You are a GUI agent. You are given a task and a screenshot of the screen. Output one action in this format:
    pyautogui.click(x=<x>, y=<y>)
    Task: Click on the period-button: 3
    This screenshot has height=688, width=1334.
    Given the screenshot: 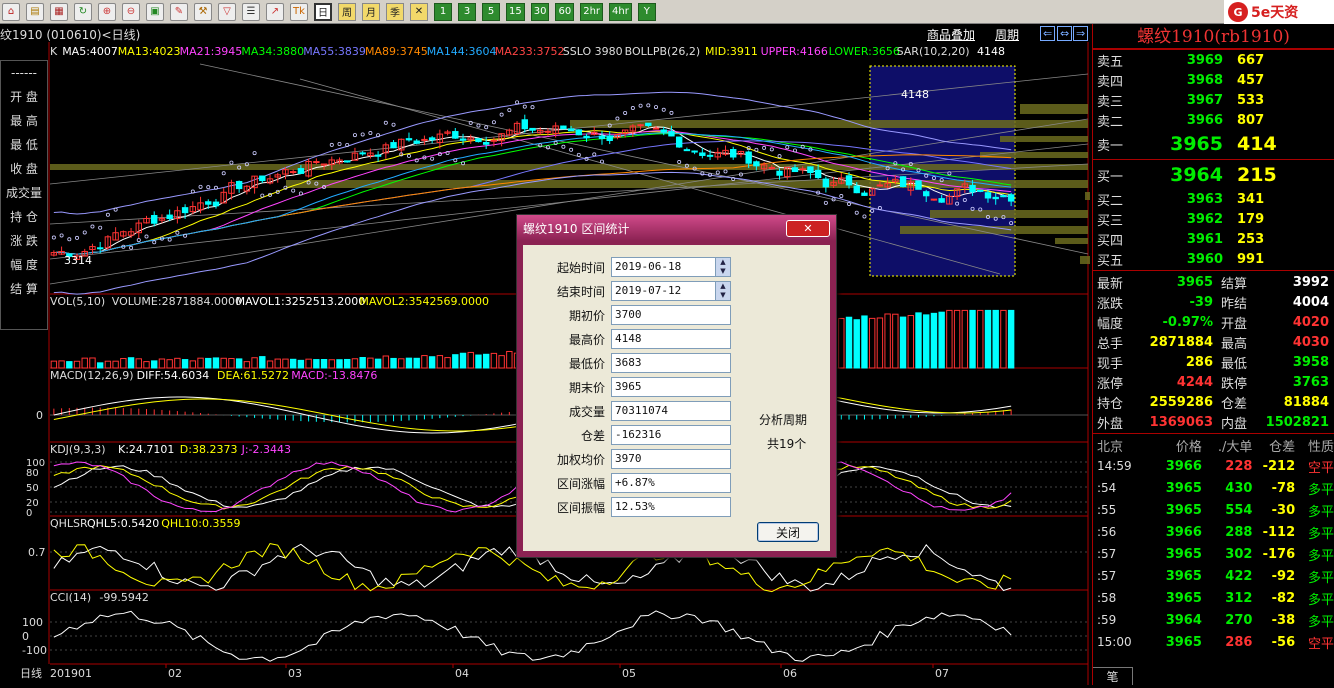 What is the action you would take?
    pyautogui.click(x=467, y=11)
    